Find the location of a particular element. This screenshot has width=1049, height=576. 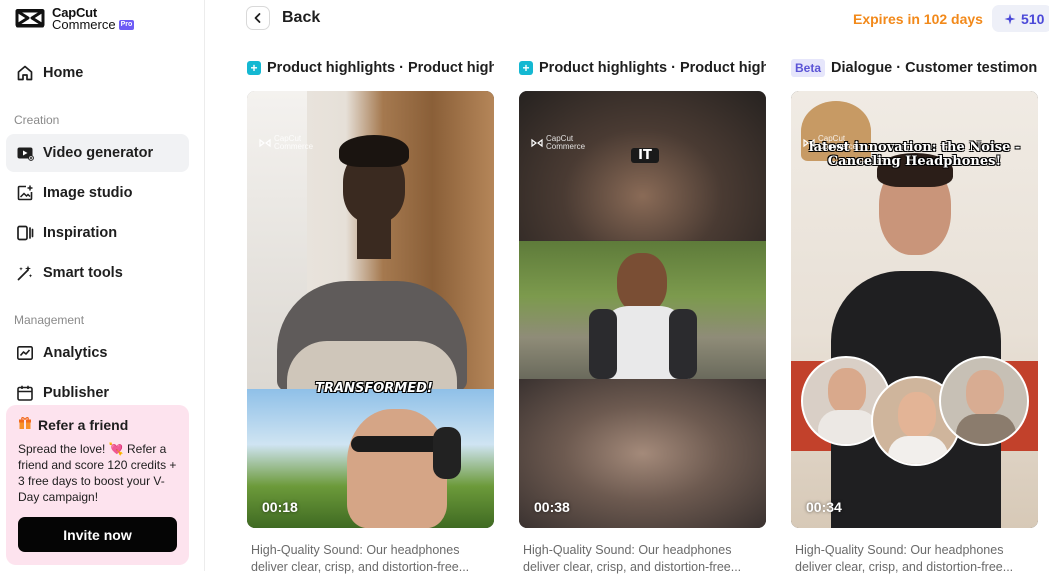

video-icon is located at coordinates (24, 153).